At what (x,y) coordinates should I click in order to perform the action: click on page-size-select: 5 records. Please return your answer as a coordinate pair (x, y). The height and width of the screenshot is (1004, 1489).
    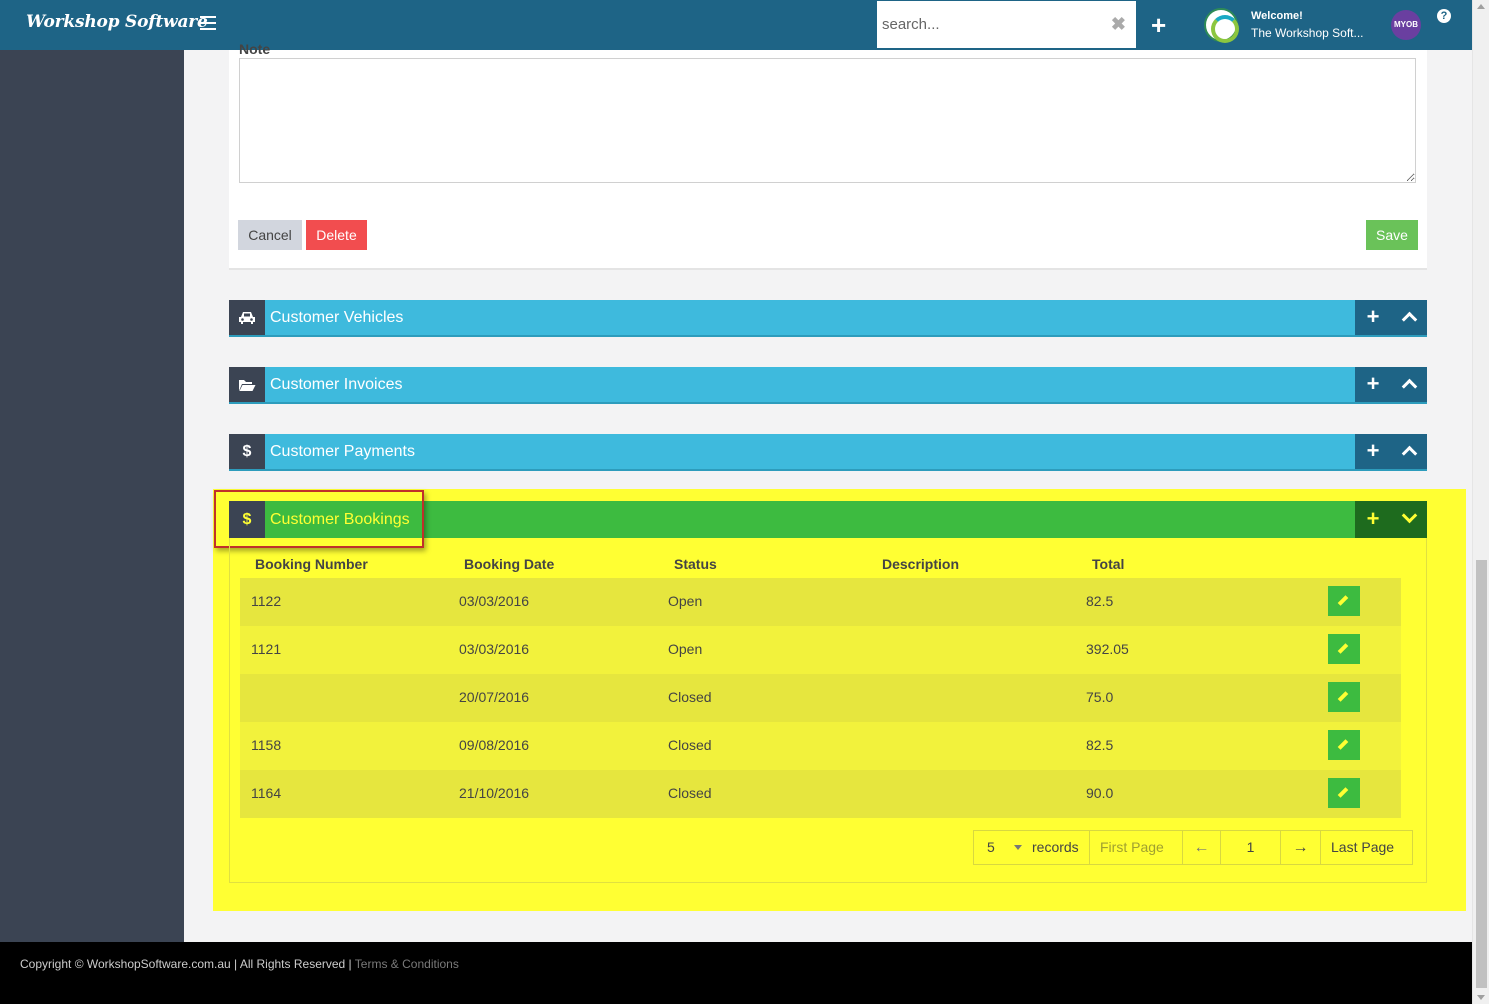
    Looking at the image, I should click on (1032, 847).